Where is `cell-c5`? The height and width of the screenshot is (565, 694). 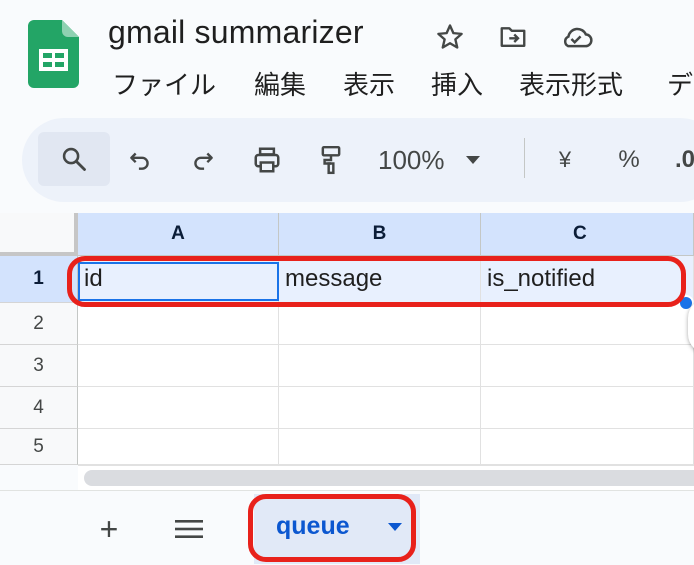 cell-c5 is located at coordinates (587, 447).